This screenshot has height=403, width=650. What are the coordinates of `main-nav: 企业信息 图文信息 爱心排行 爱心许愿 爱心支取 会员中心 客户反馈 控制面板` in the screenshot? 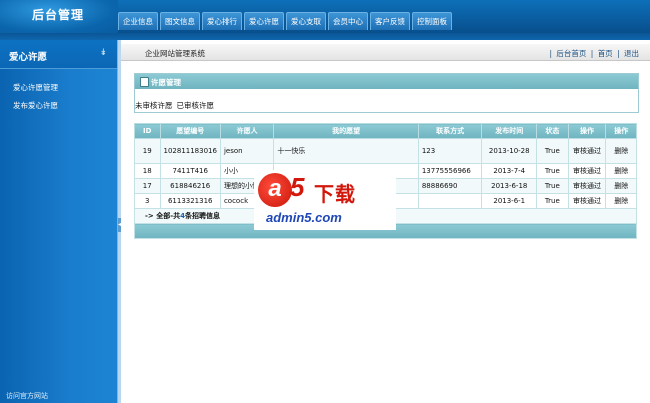 It's located at (286, 21).